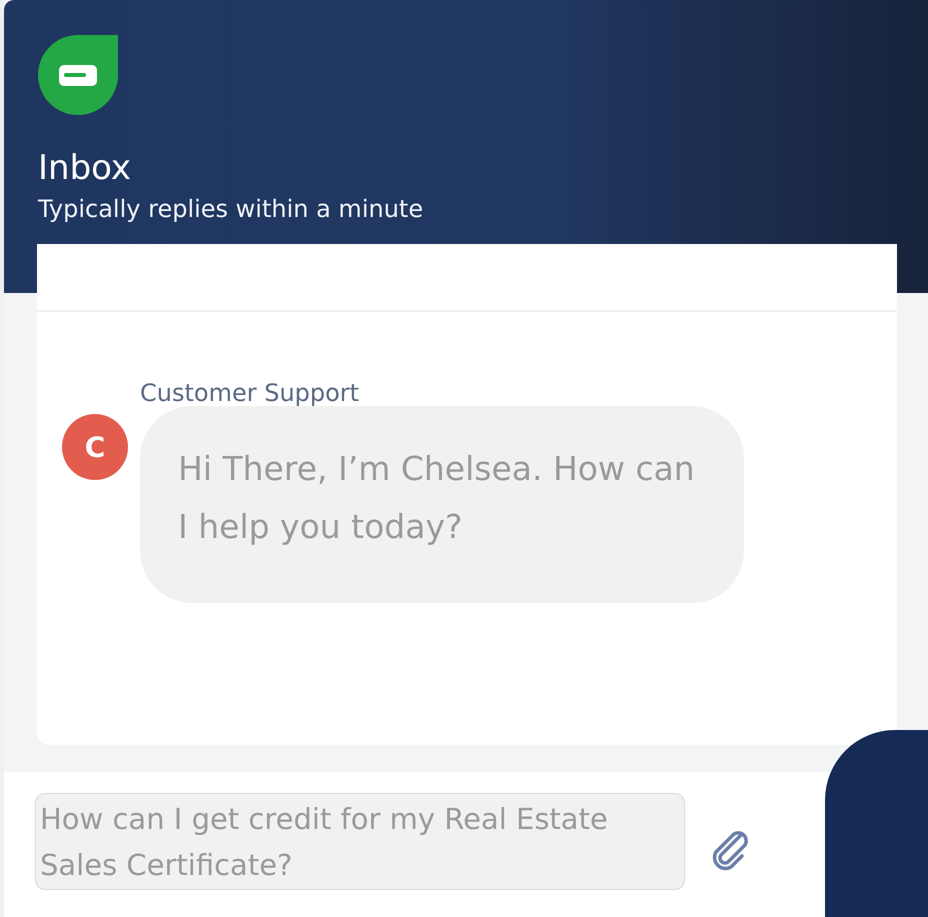  I want to click on paperclip-icon, so click(731, 850).